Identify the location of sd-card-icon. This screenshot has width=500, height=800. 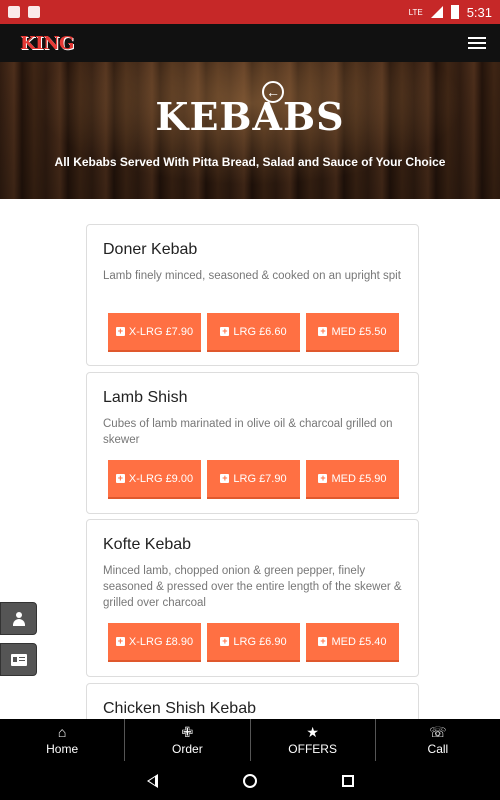
(14, 12).